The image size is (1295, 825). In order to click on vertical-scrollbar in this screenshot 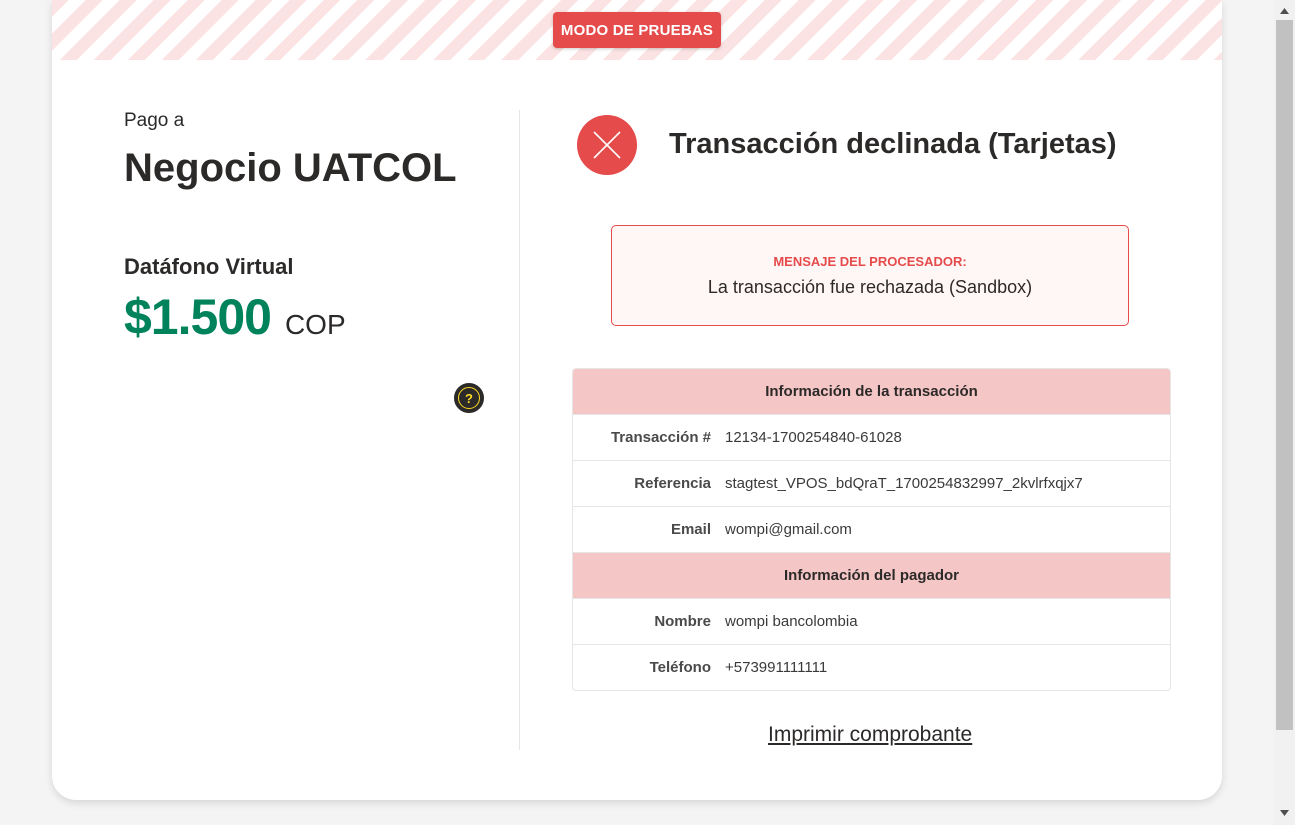, I will do `click(1284, 412)`.